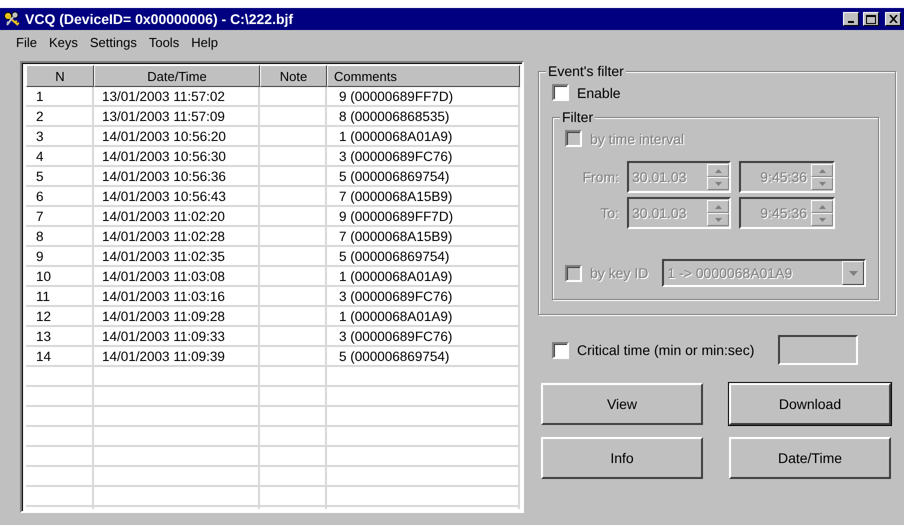  Describe the element at coordinates (818, 350) in the screenshot. I see `critical-time-field` at that location.